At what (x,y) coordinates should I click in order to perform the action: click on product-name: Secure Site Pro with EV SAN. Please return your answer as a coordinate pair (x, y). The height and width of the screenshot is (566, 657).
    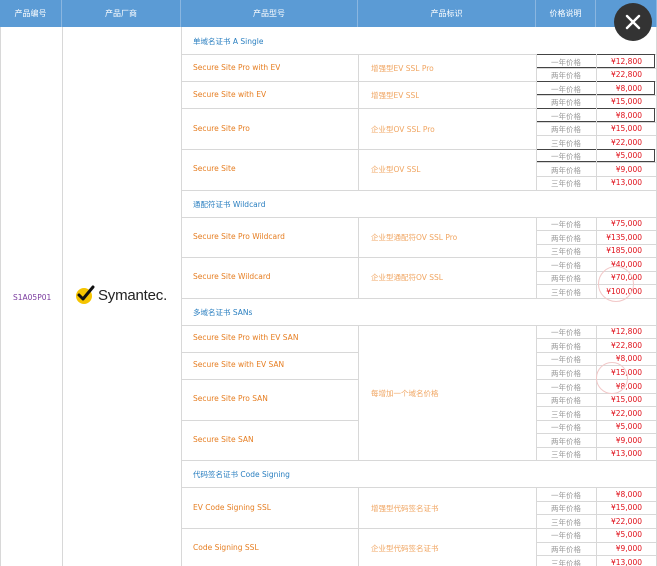
    Looking at the image, I should click on (246, 338).